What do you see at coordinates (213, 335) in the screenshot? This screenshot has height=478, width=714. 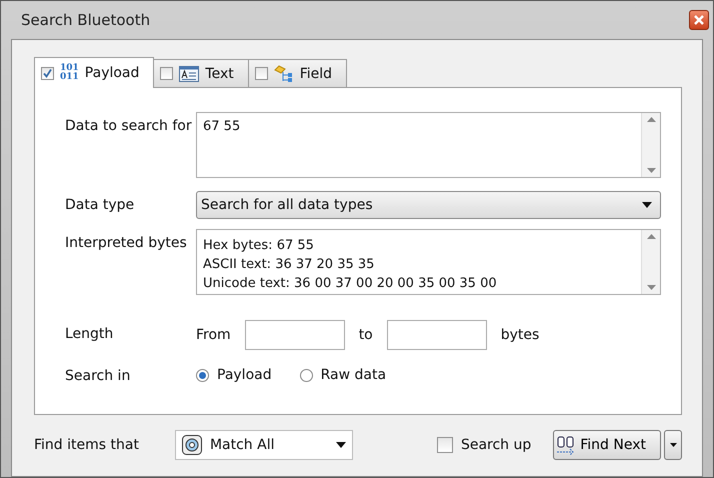 I see `from-label: From` at bounding box center [213, 335].